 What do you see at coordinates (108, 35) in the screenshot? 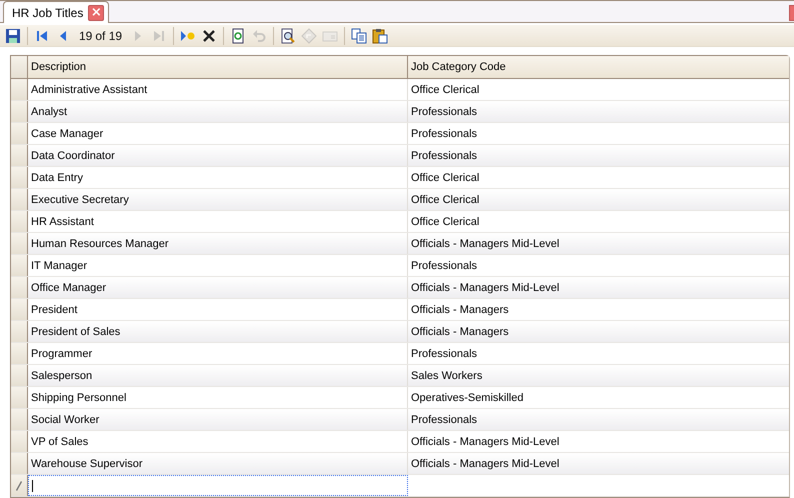
I see `record-count: of 19` at bounding box center [108, 35].